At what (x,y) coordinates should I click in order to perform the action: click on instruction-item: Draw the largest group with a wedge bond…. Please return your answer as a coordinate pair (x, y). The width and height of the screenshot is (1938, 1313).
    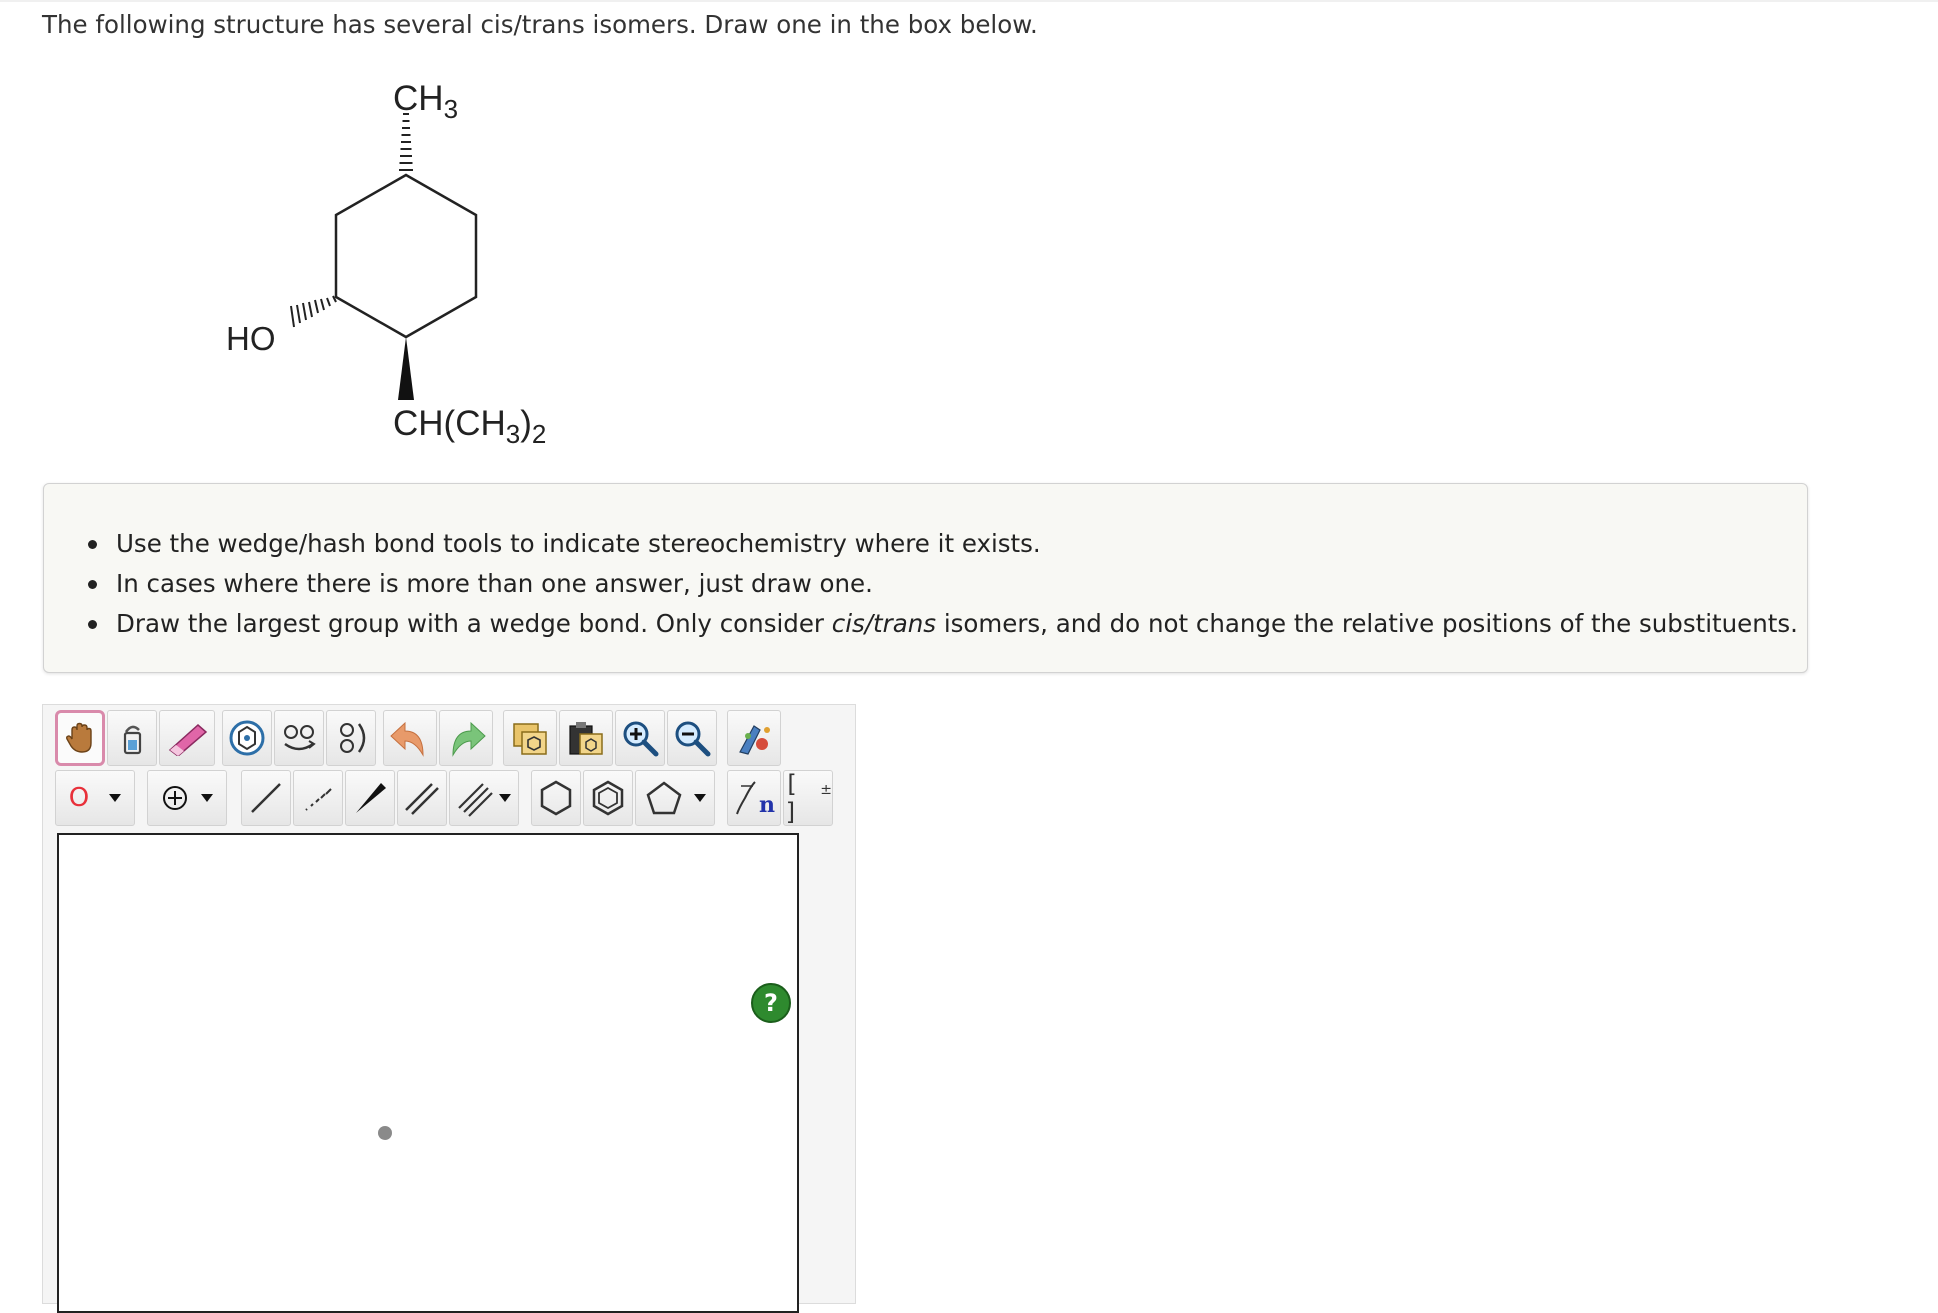
    Looking at the image, I should click on (943, 624).